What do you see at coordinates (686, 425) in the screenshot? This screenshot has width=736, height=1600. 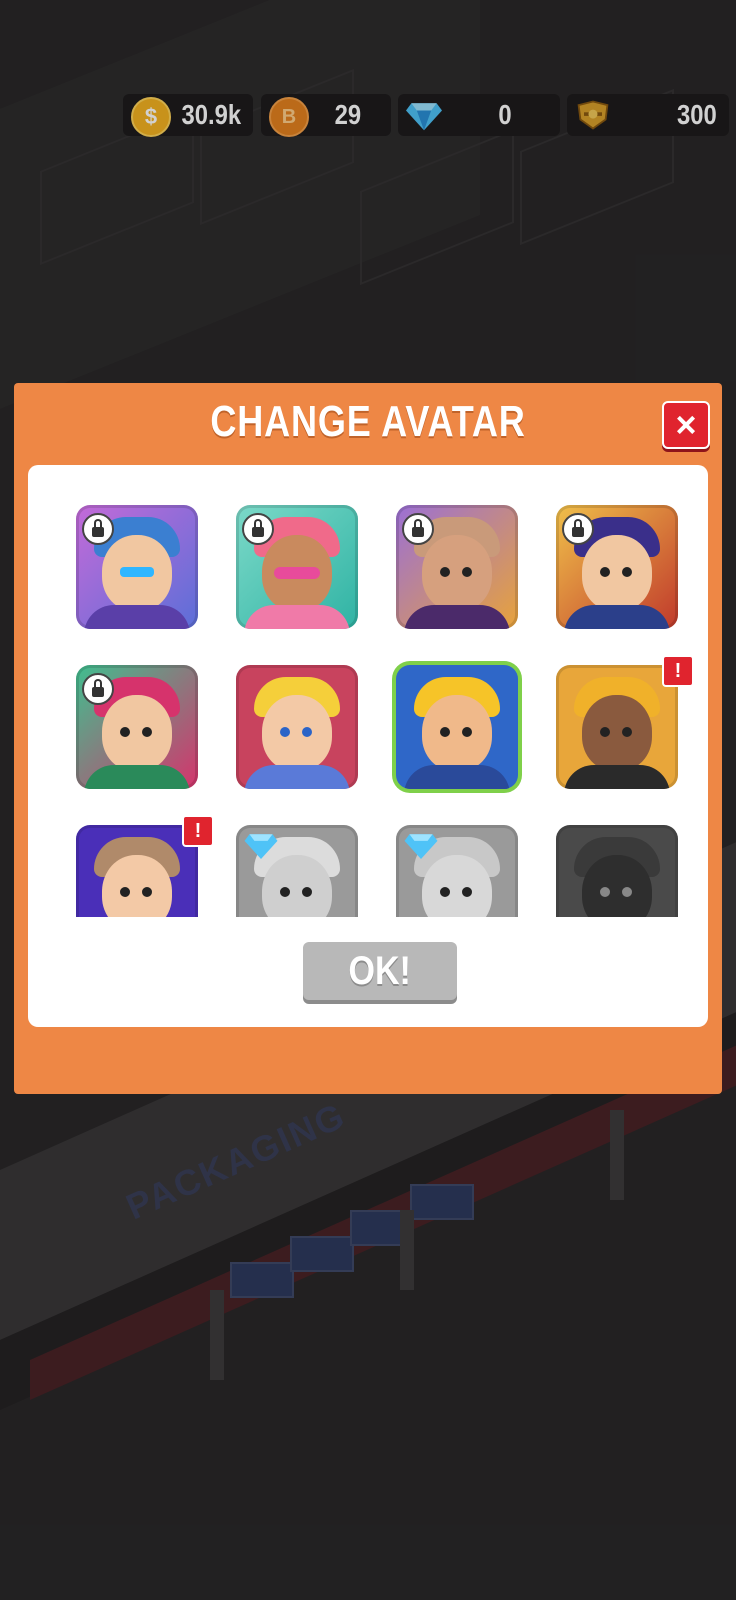 I see `close-button: ×` at bounding box center [686, 425].